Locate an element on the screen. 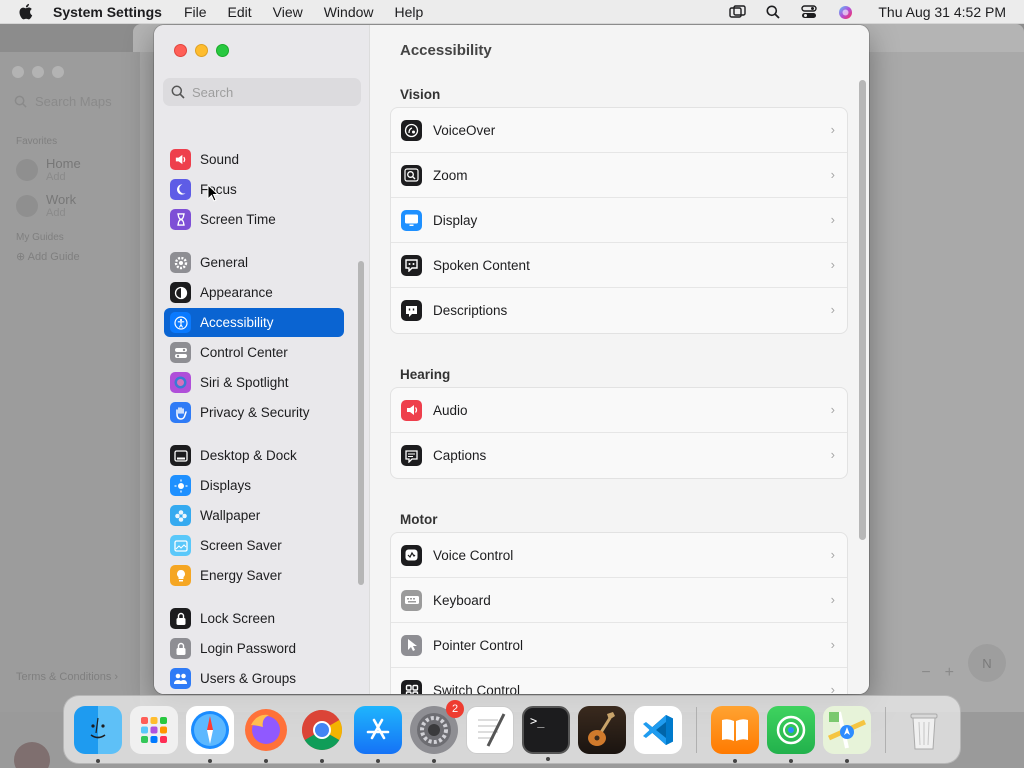 The width and height of the screenshot is (1024, 768). spotlight-search-icon is located at coordinates (773, 12).